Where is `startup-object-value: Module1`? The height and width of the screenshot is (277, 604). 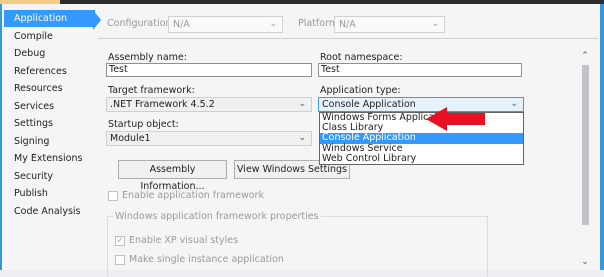 startup-object-value: Module1 is located at coordinates (130, 138).